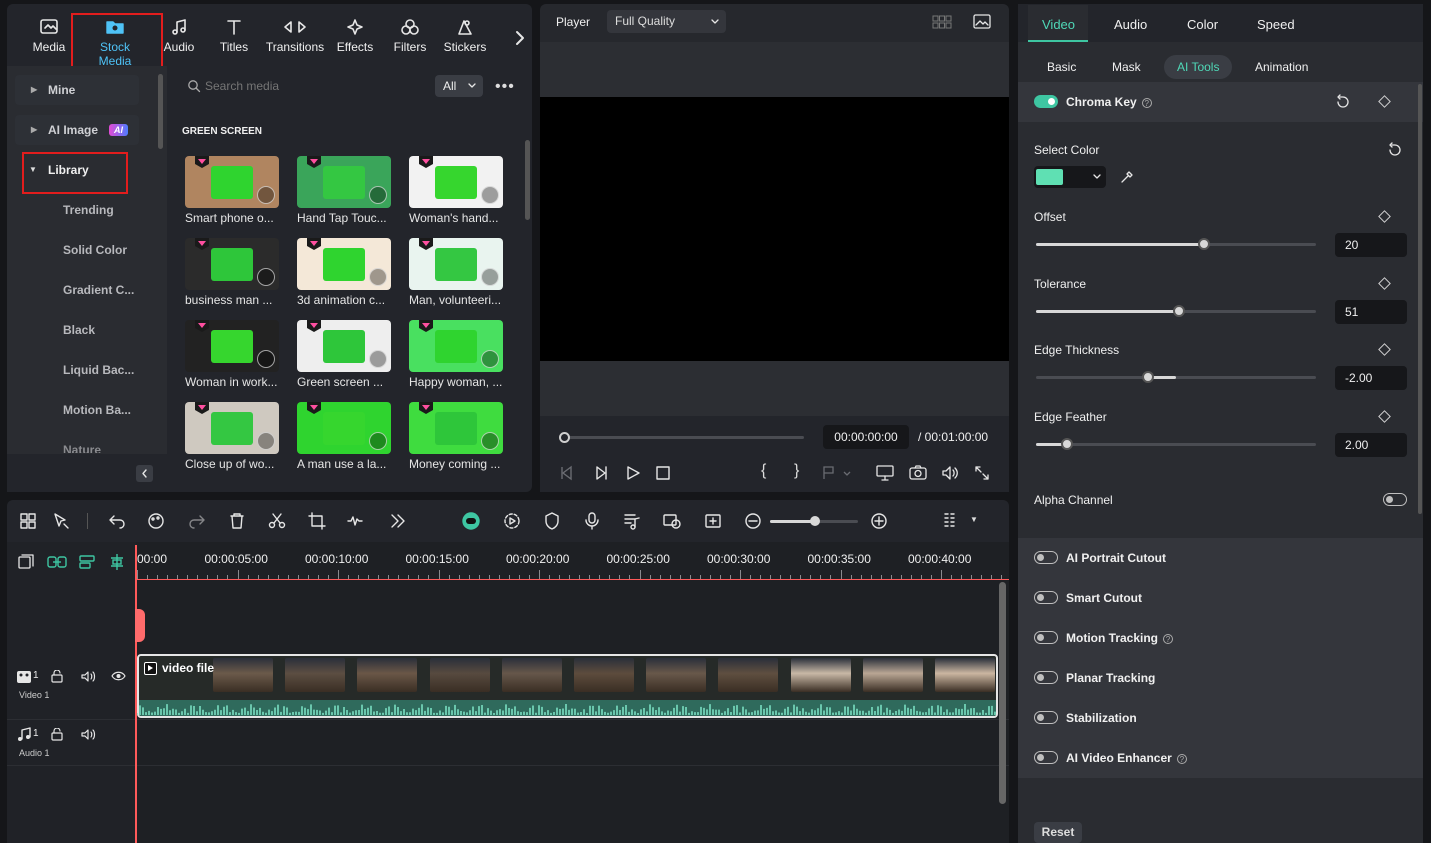 The image size is (1431, 843). Describe the element at coordinates (315, 86) in the screenshot. I see `search-input` at that location.